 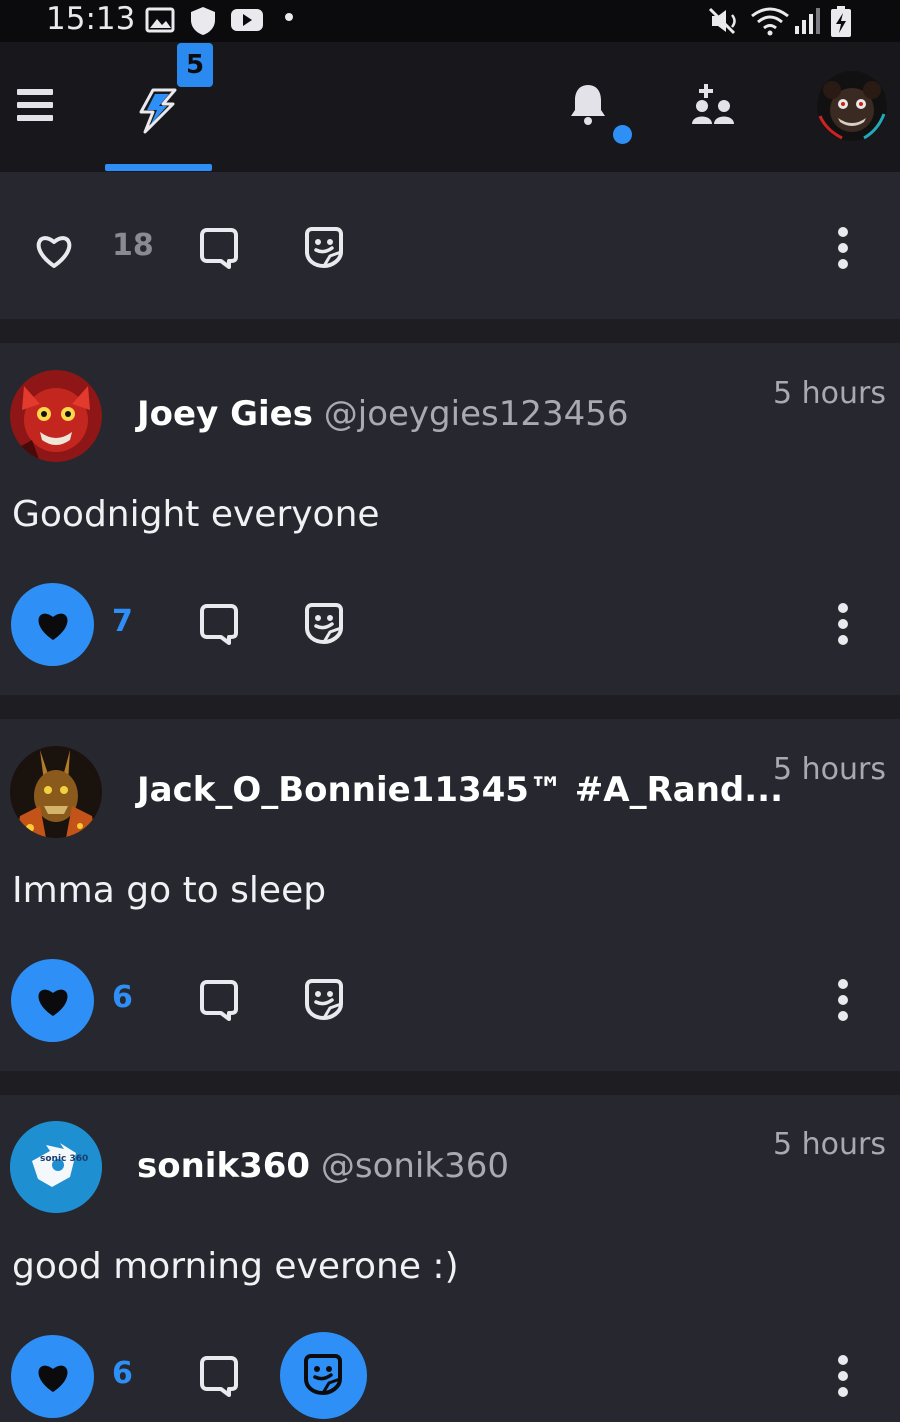 What do you see at coordinates (415, 1166) in the screenshot?
I see `author-handle: @sonik360` at bounding box center [415, 1166].